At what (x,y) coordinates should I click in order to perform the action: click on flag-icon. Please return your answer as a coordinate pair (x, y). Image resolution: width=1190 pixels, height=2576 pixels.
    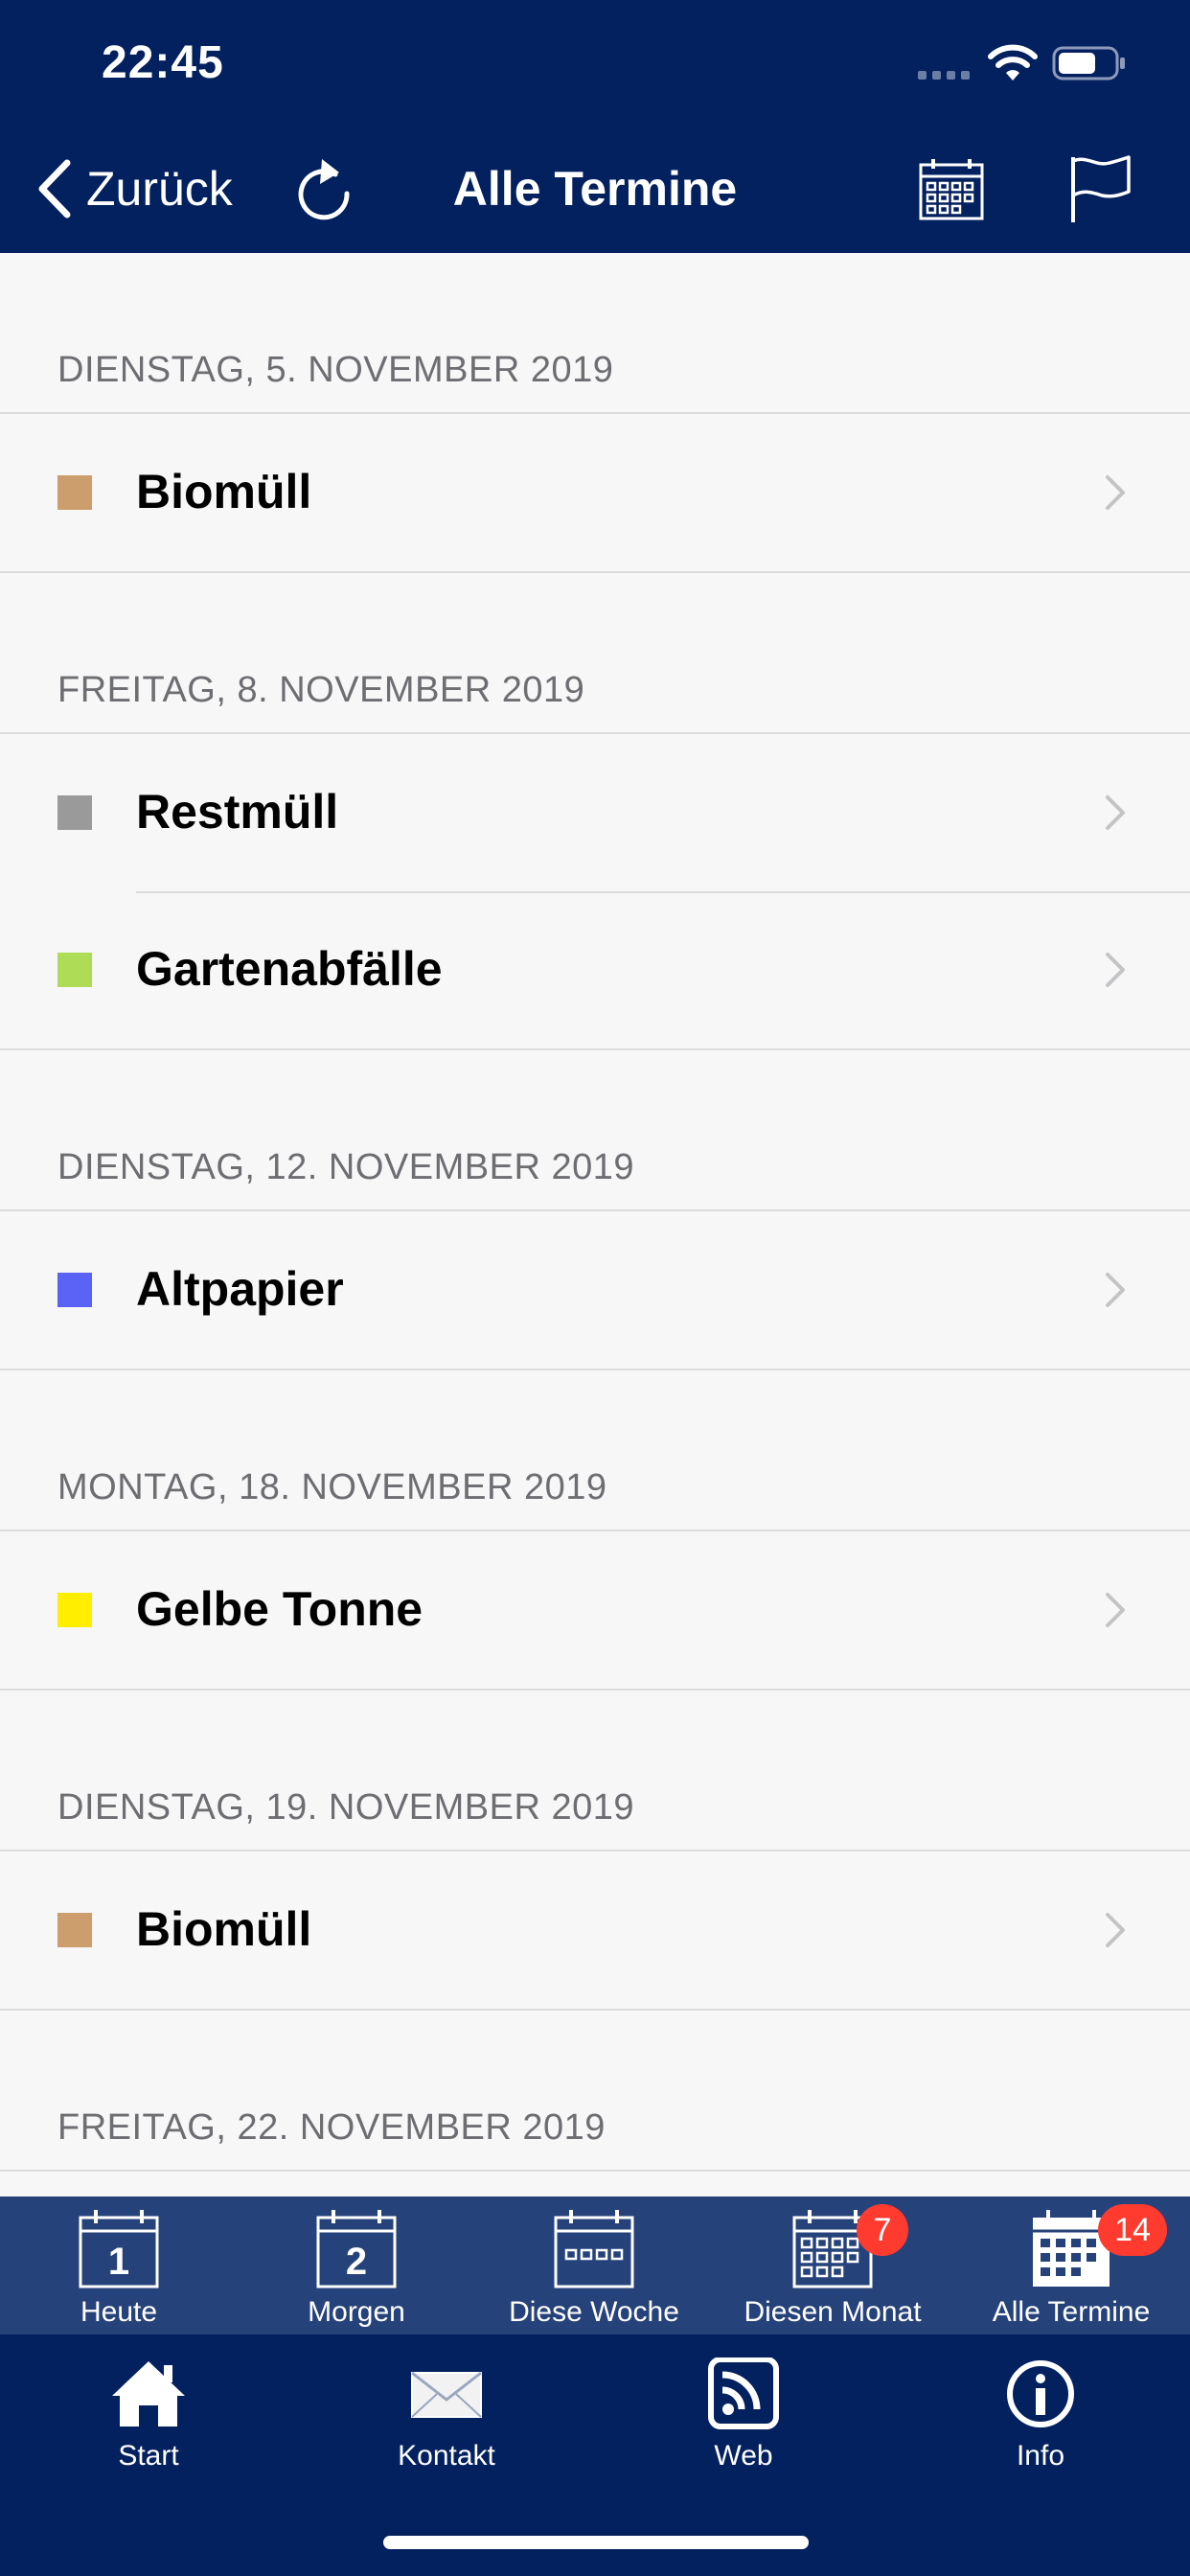
    Looking at the image, I should click on (1100, 188).